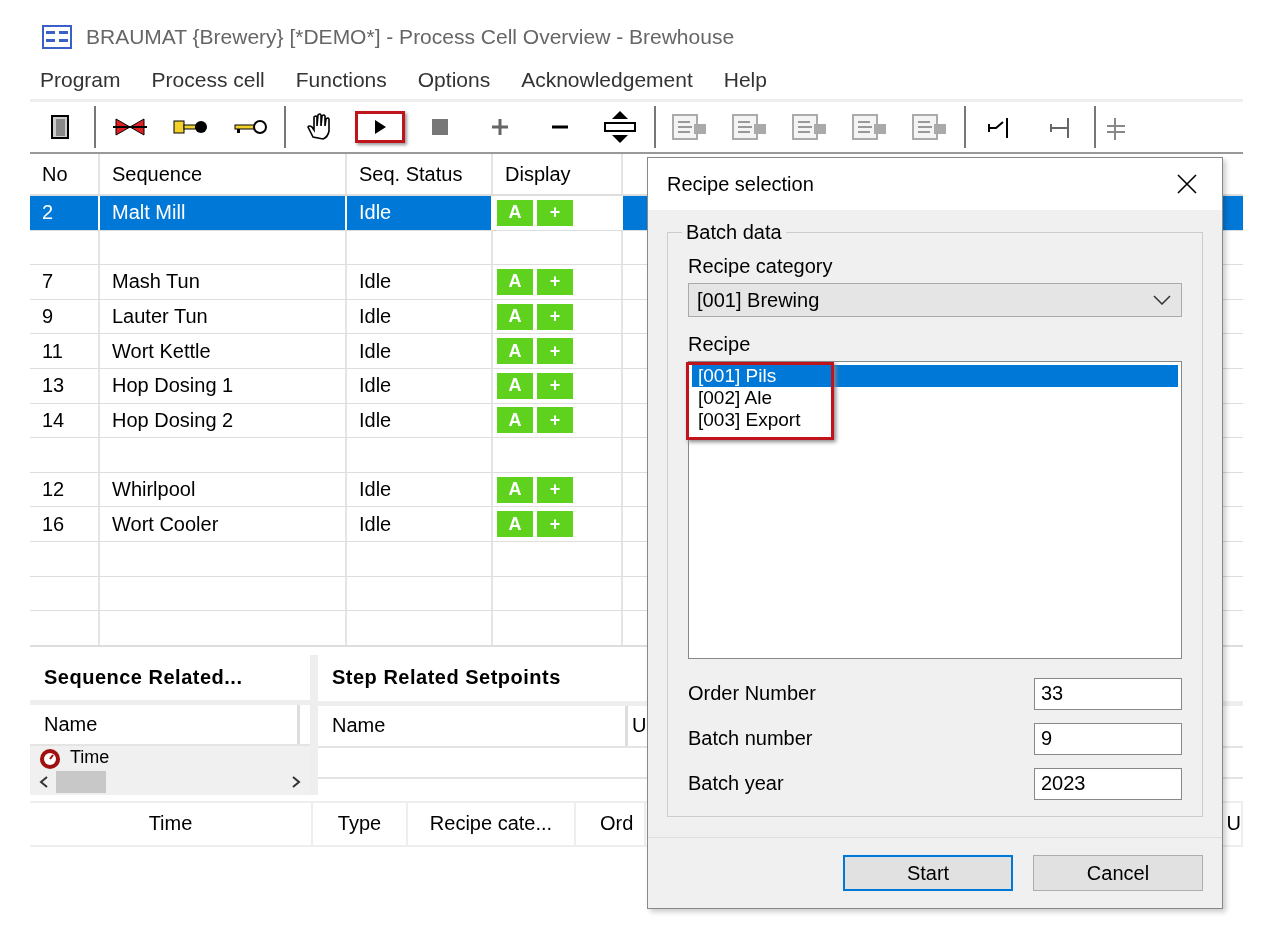 The height and width of the screenshot is (950, 1279). Describe the element at coordinates (1108, 738) in the screenshot. I see `input-field: 9` at that location.